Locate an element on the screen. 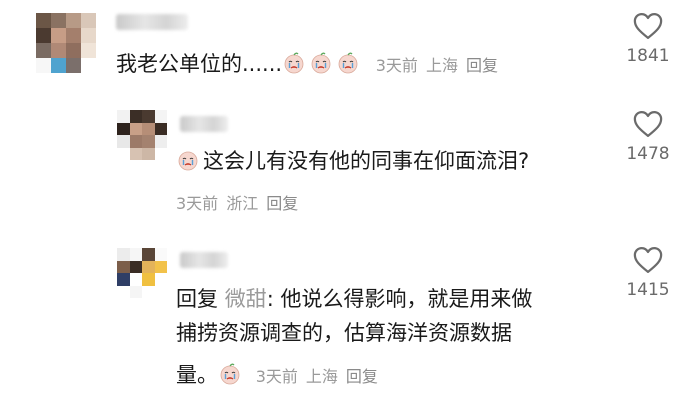  emoji-group is located at coordinates (322, 64).